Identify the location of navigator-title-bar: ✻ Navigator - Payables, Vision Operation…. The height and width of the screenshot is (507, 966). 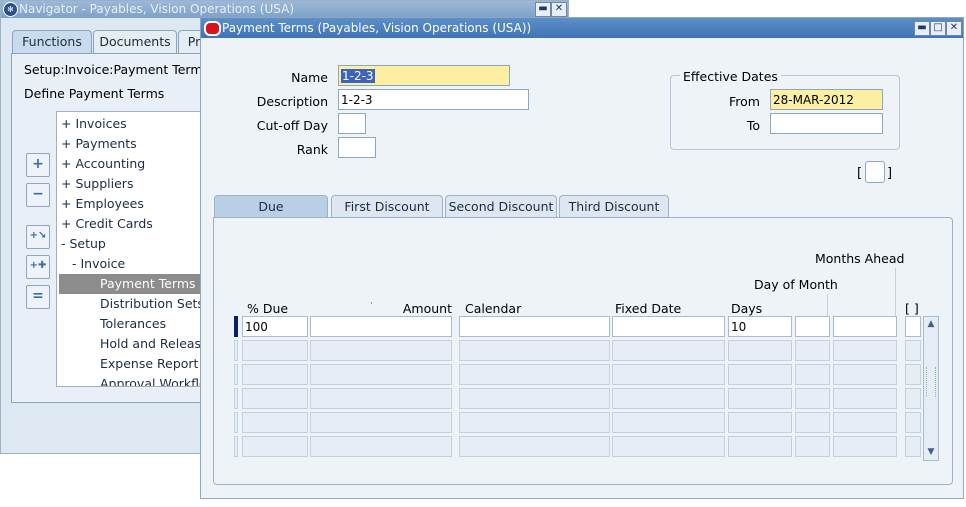
(284, 9).